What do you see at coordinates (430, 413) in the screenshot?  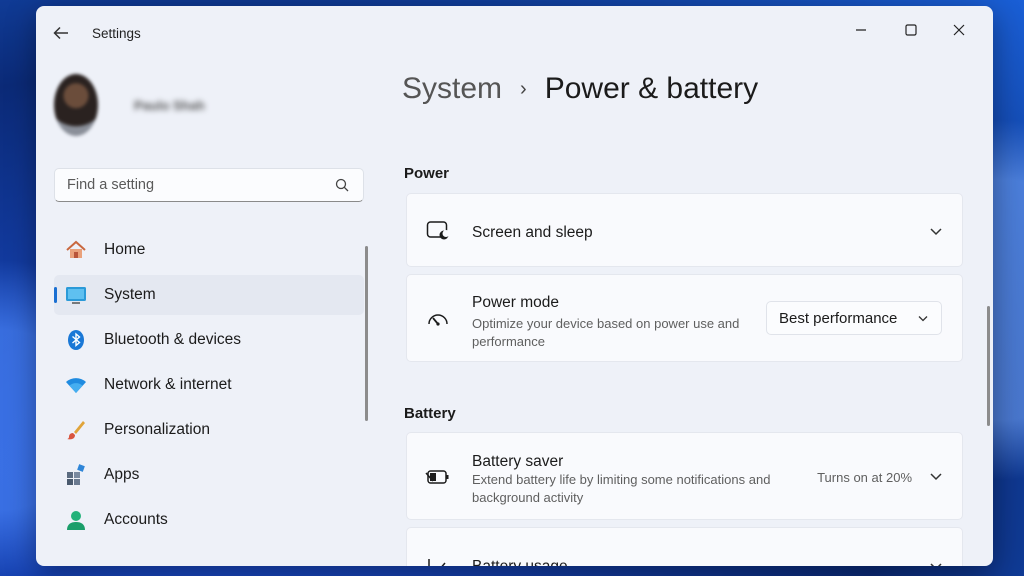 I see `section-battery-heading: Battery` at bounding box center [430, 413].